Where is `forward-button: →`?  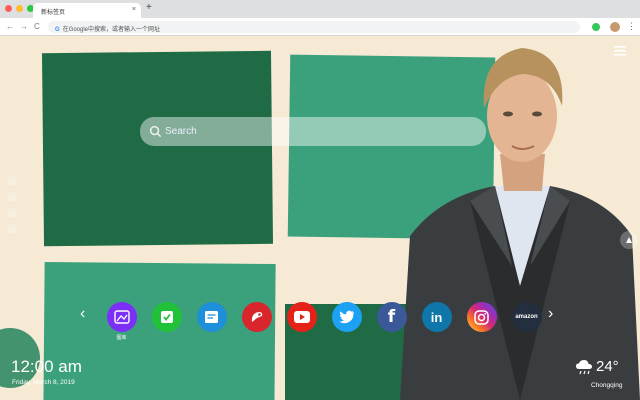
forward-button: → is located at coordinates (24, 26).